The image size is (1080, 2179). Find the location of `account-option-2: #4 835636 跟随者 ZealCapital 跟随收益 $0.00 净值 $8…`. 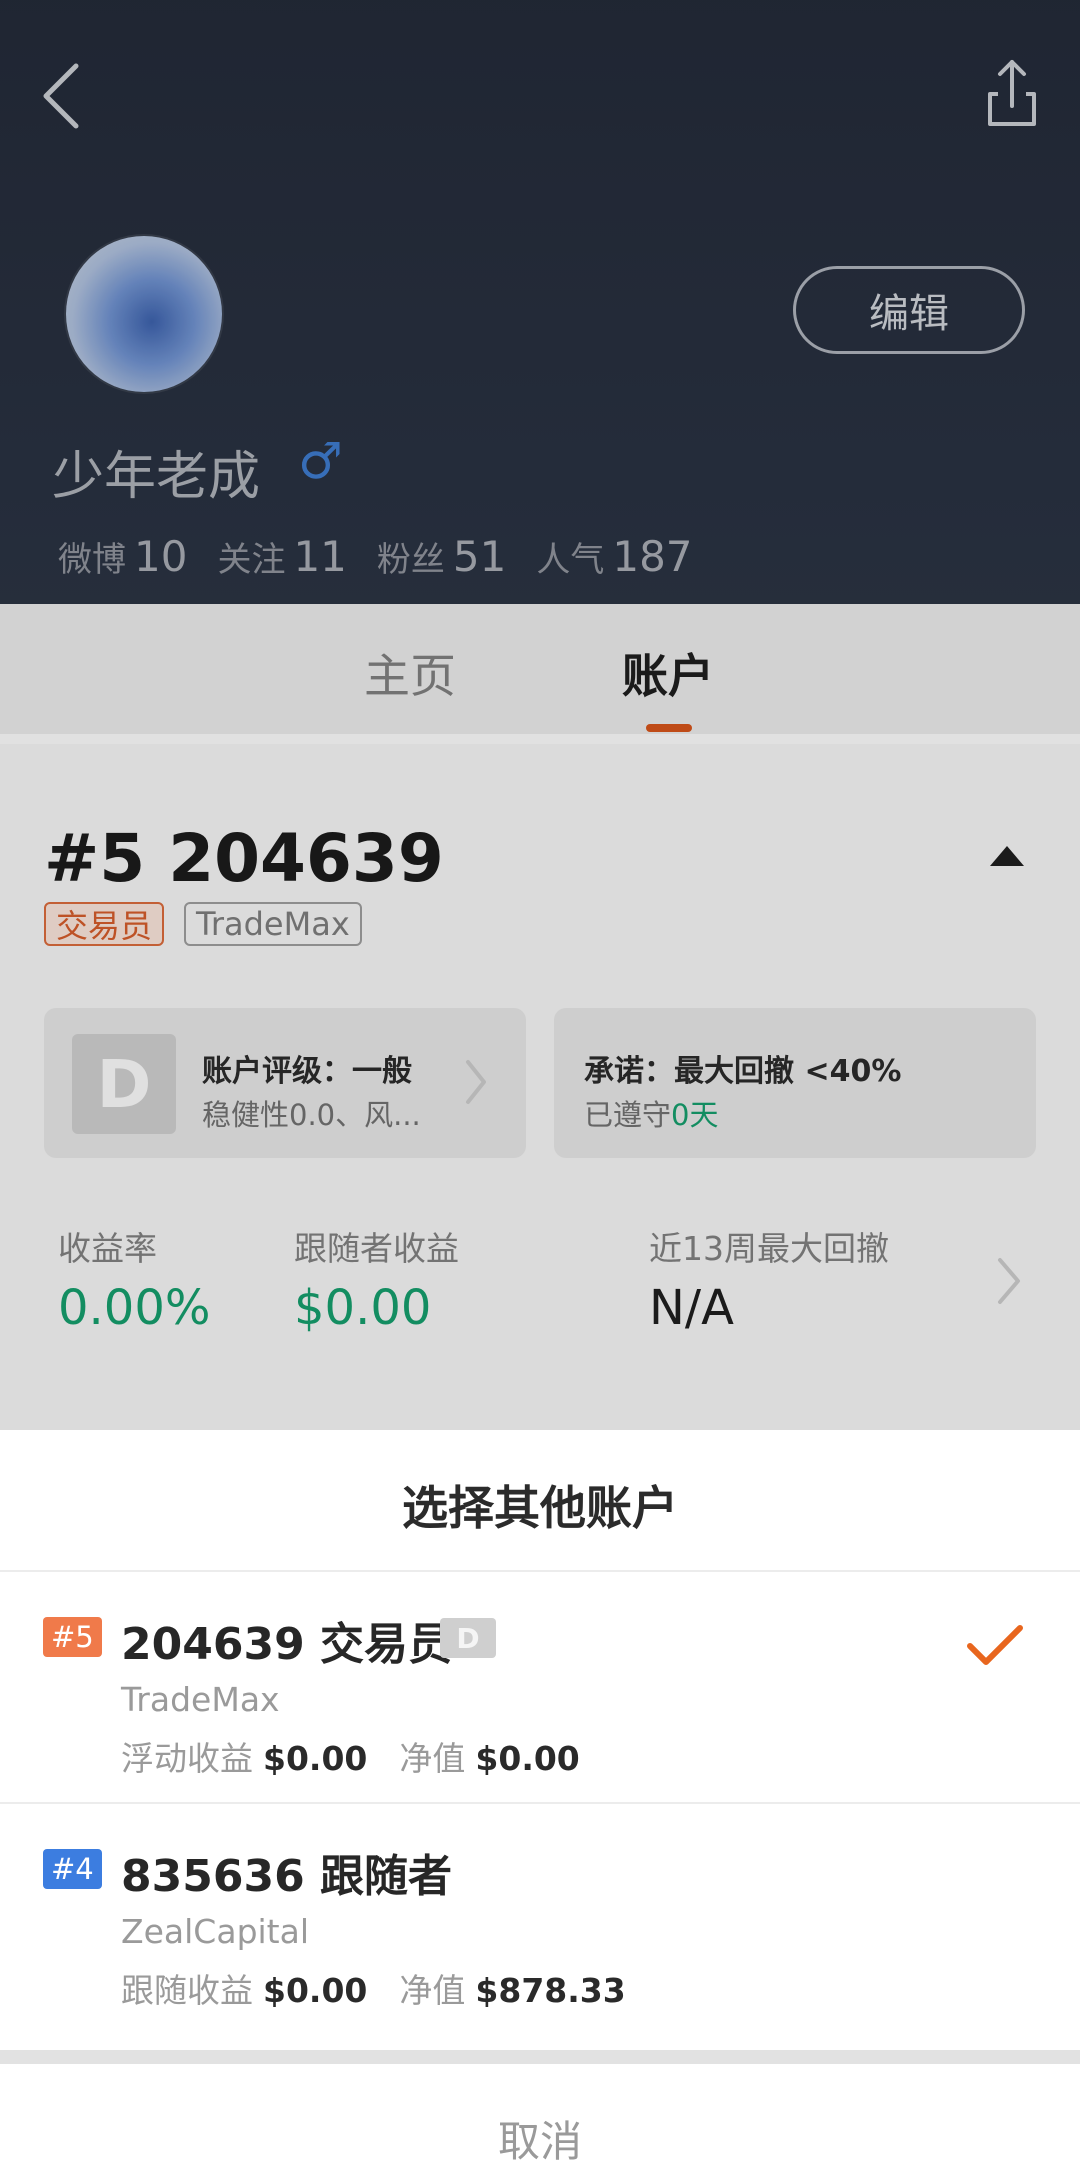

account-option-2: #4 835636 跟随者 ZealCapital 跟随收益 $0.00 净值 $8… is located at coordinates (540, 1919).